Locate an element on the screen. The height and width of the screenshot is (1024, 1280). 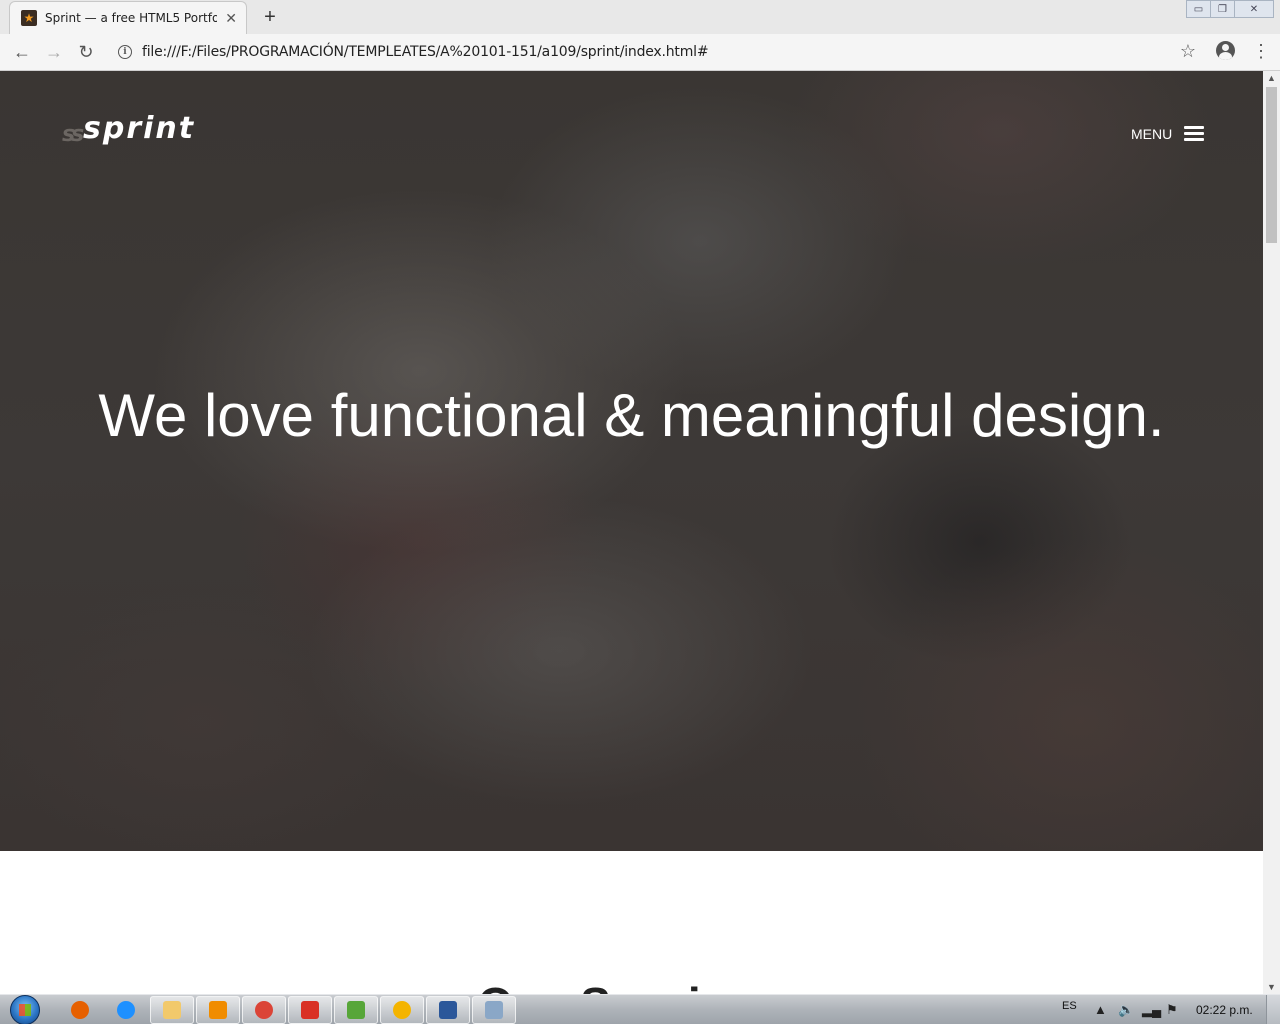
taskbar-item-chrome is located at coordinates (264, 1010).